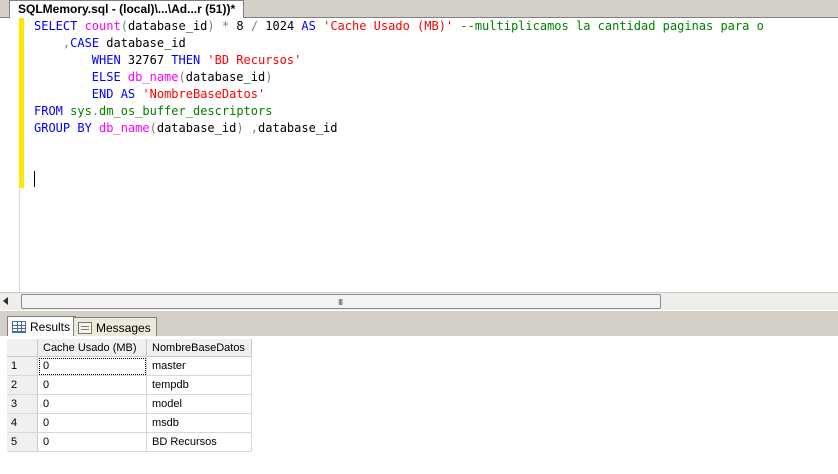 The width and height of the screenshot is (838, 474). Describe the element at coordinates (22, 385) in the screenshot. I see `row-number: 2` at that location.